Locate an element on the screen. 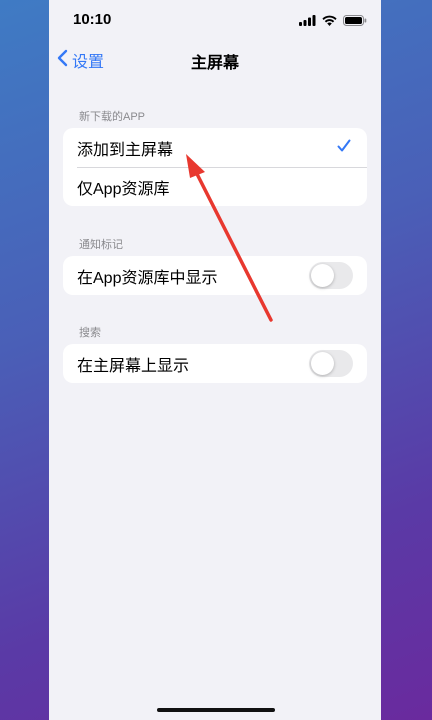 This screenshot has width=432, height=720. wifi-icon is located at coordinates (329, 22).